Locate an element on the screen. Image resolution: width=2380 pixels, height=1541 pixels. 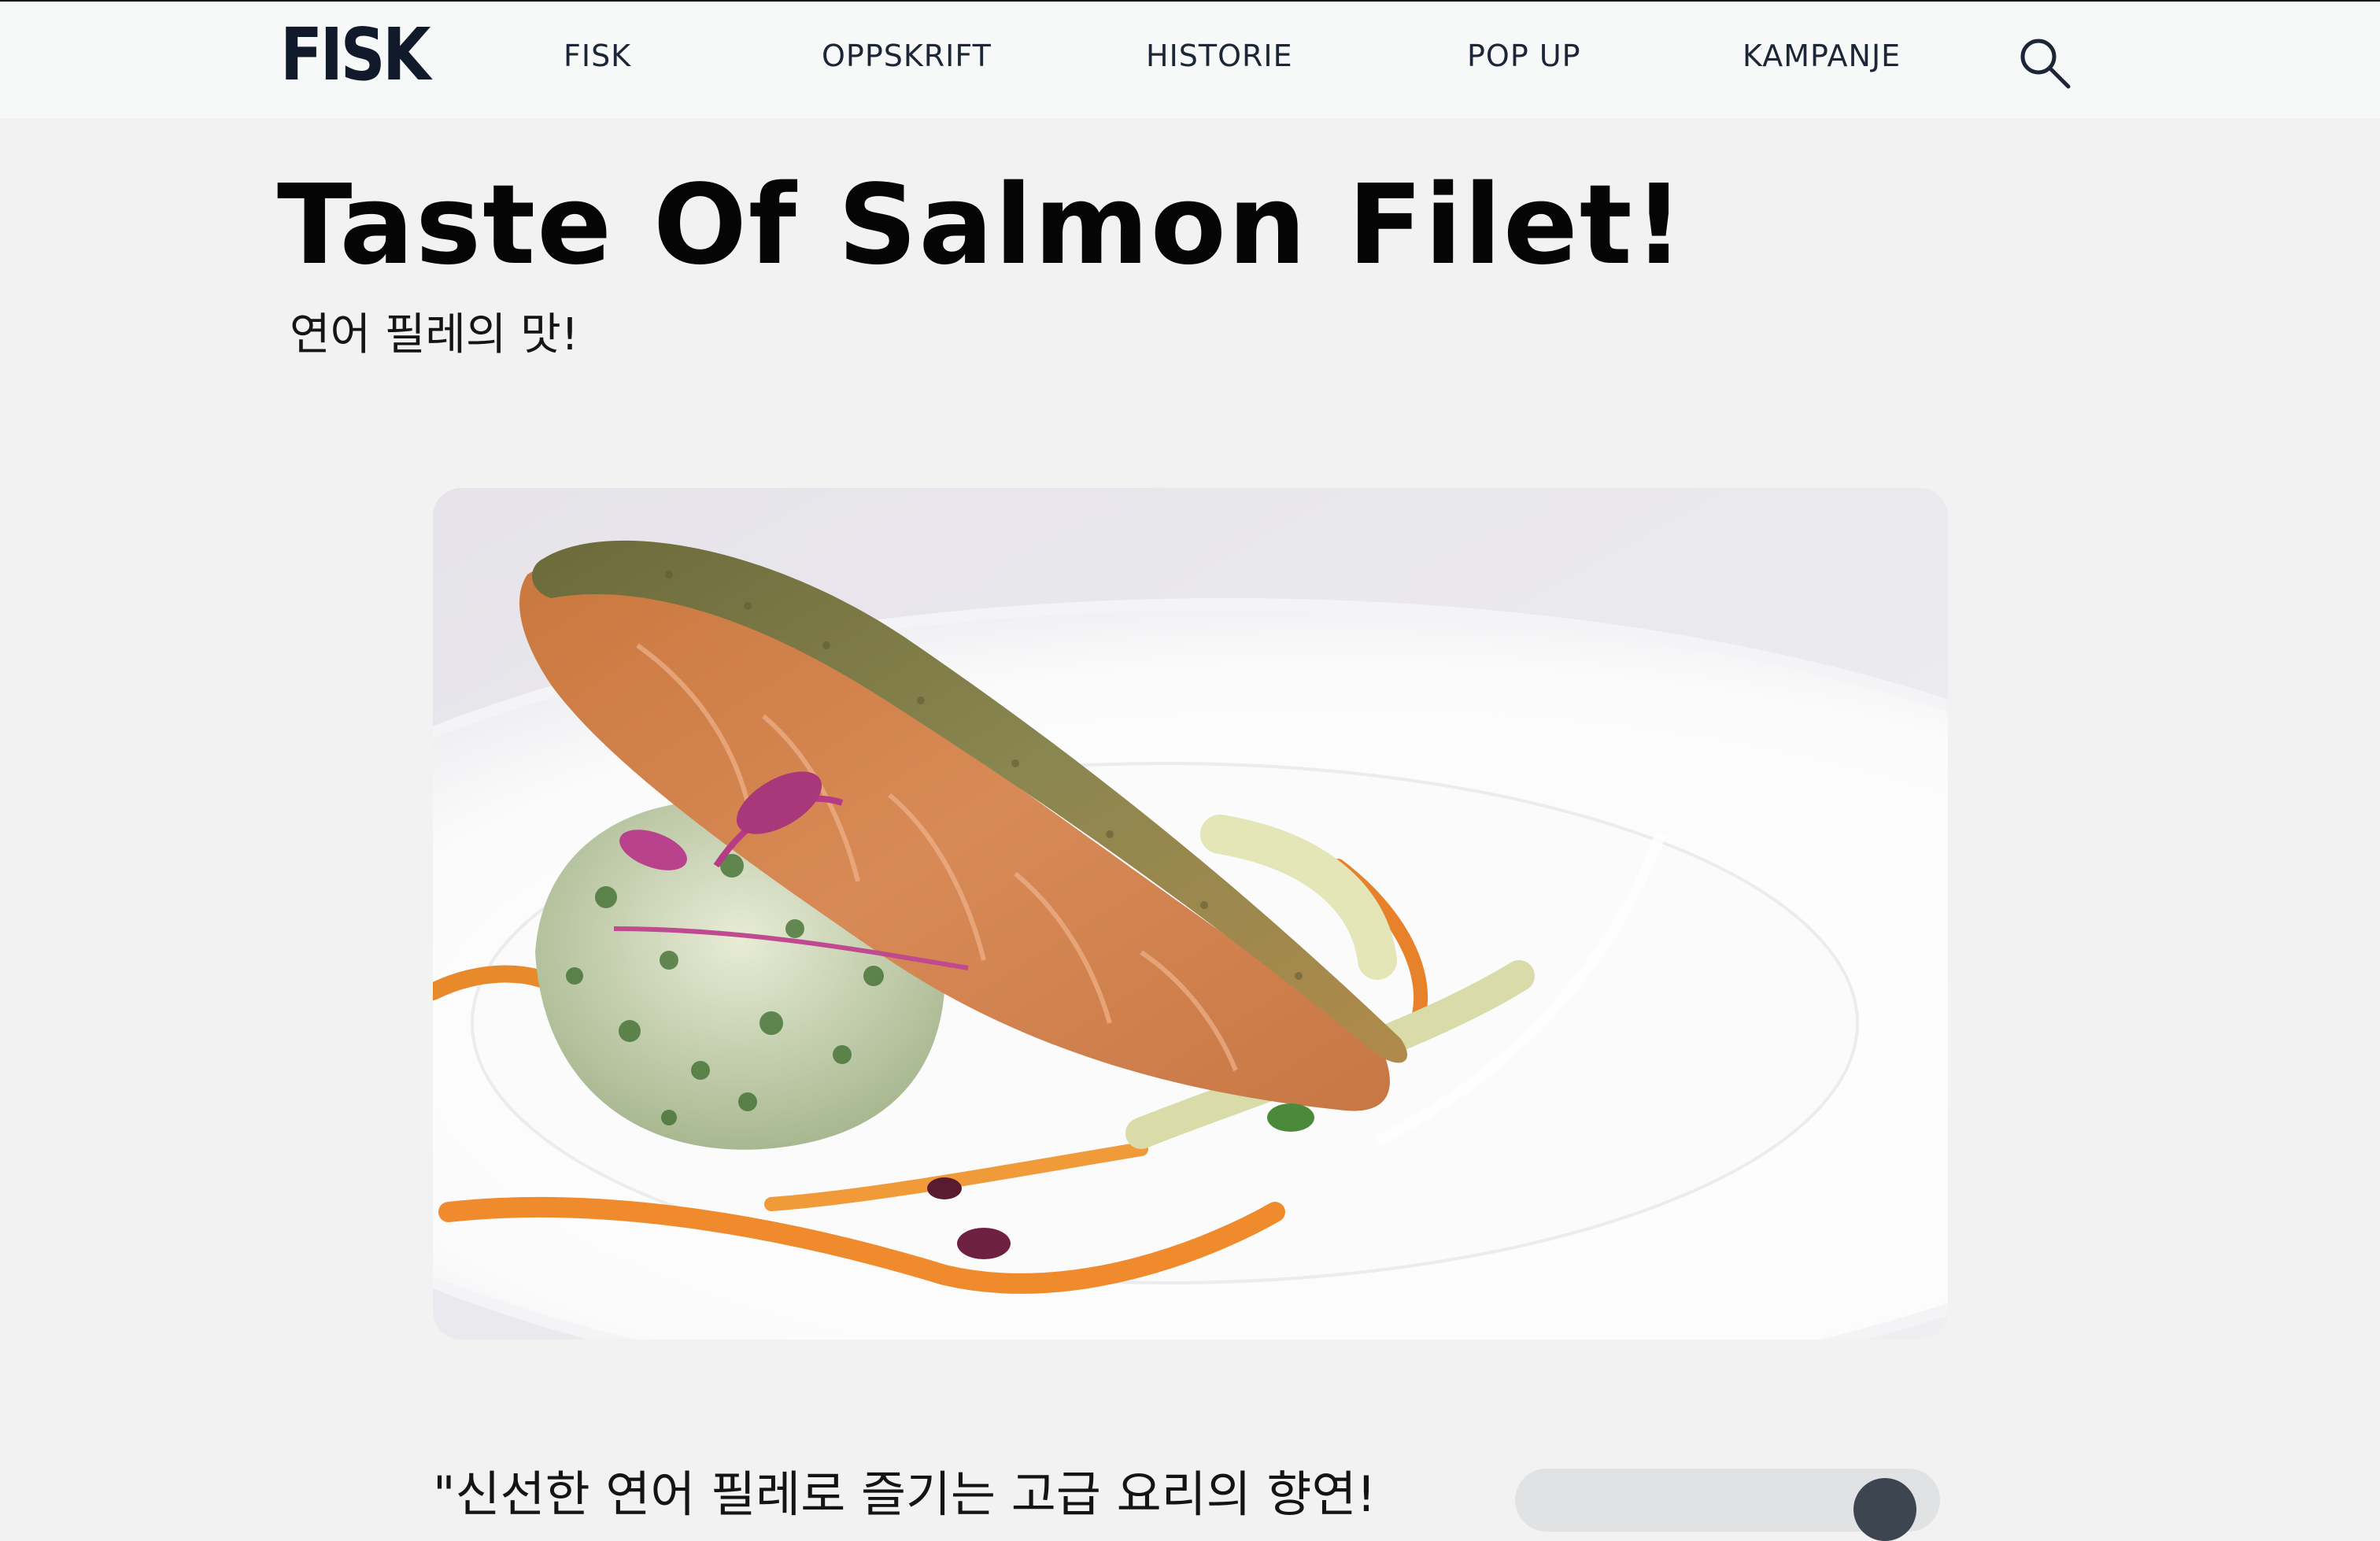
search-icon is located at coordinates (2044, 63).